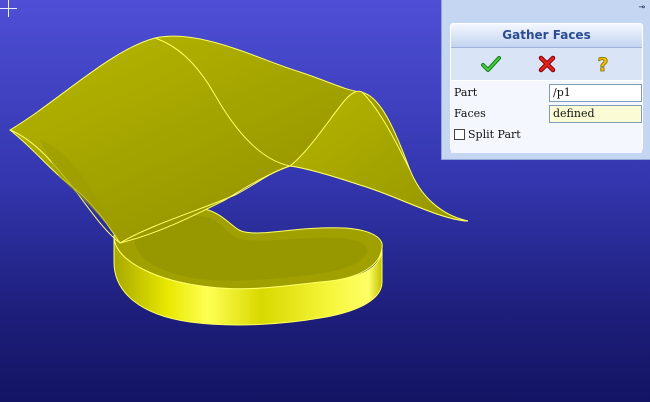 Image resolution: width=650 pixels, height=402 pixels. I want to click on pin-icon: ⊸, so click(642, 7).